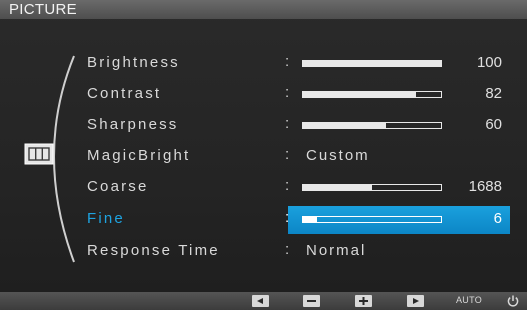  I want to click on coarse-slider, so click(372, 187).